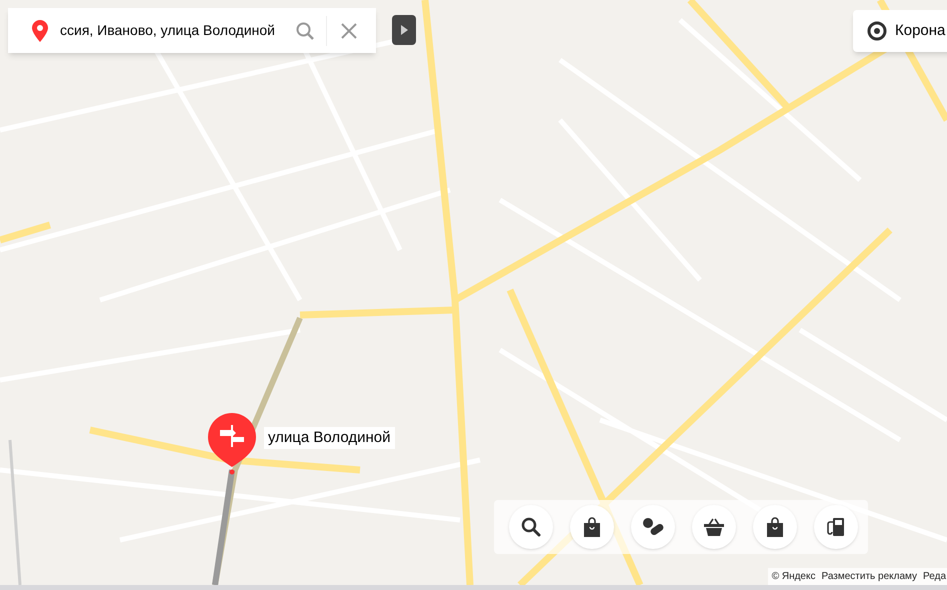 Image resolution: width=947 pixels, height=590 pixels. I want to click on footer-link: Реда, so click(934, 576).